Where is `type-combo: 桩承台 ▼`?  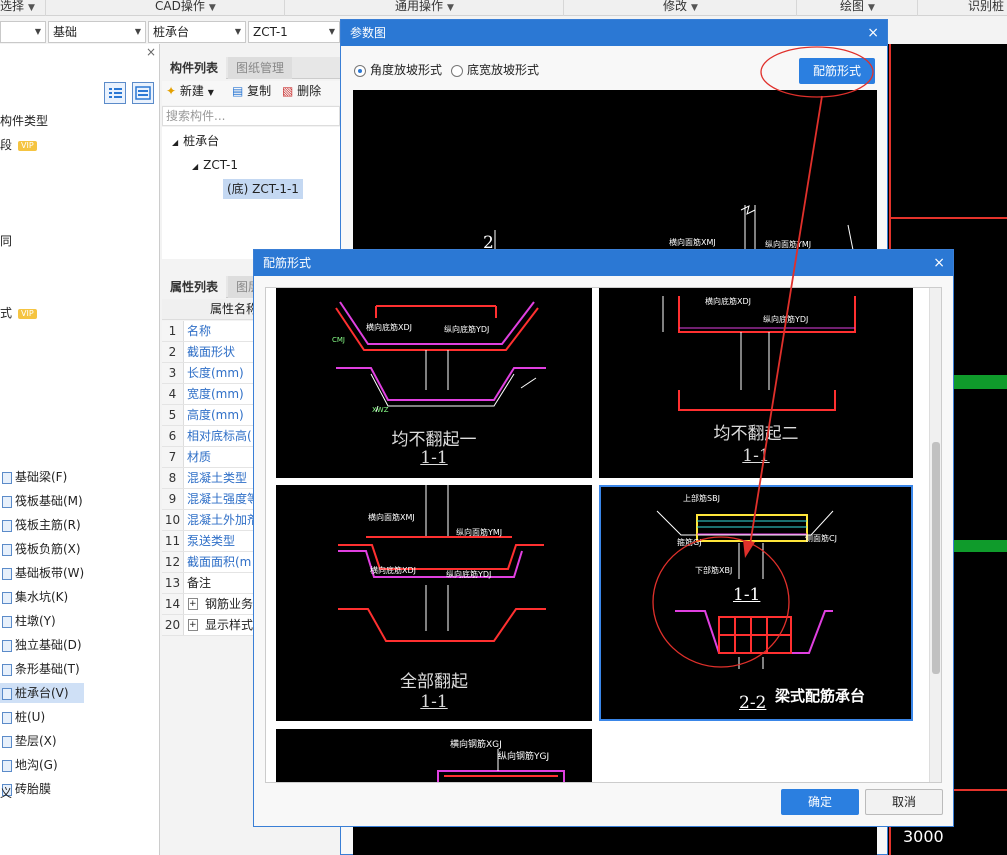 type-combo: 桩承台 ▼ is located at coordinates (197, 32).